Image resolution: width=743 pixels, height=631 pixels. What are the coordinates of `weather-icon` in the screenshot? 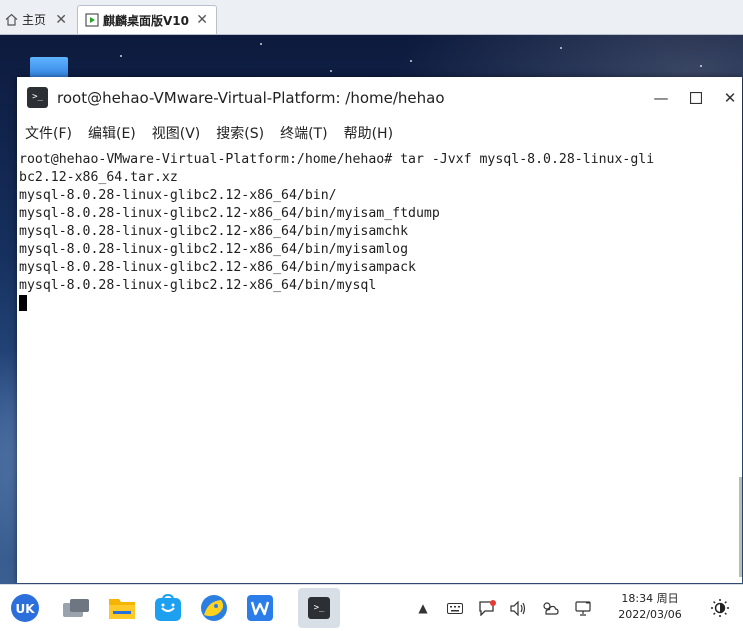 It's located at (550, 608).